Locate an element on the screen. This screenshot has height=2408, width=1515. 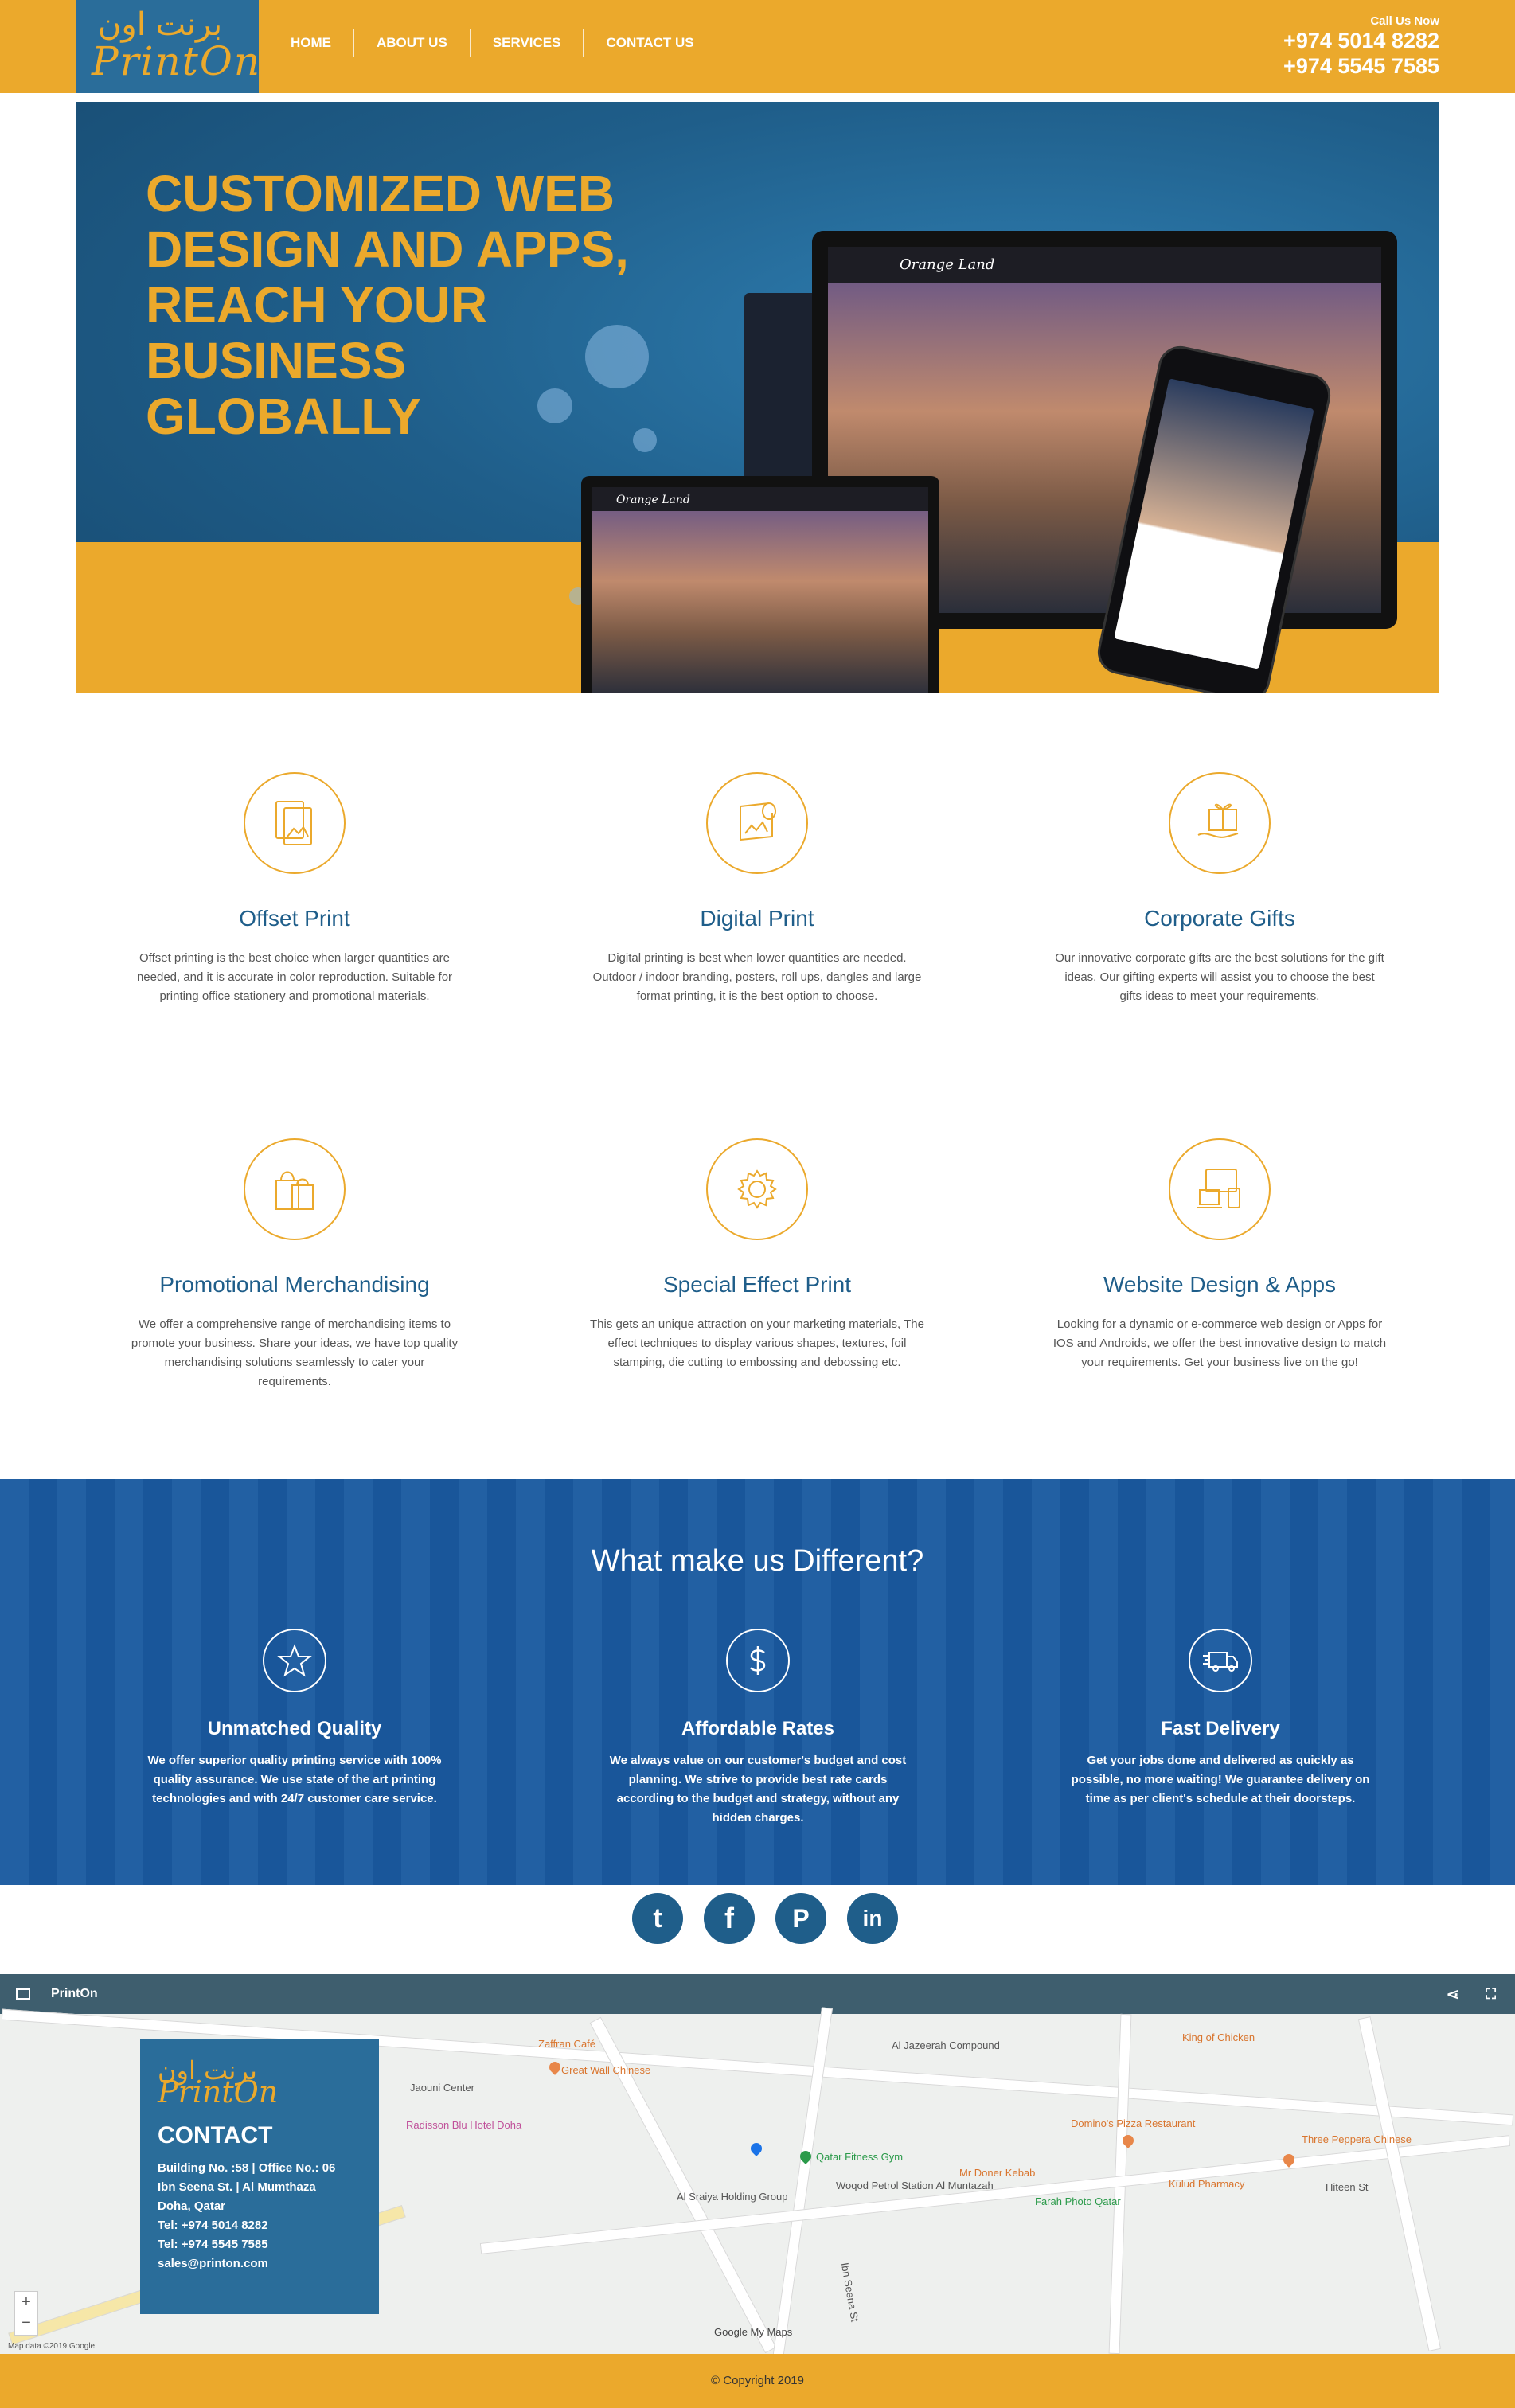
zoom-out-button: − is located at coordinates (26, 2322).